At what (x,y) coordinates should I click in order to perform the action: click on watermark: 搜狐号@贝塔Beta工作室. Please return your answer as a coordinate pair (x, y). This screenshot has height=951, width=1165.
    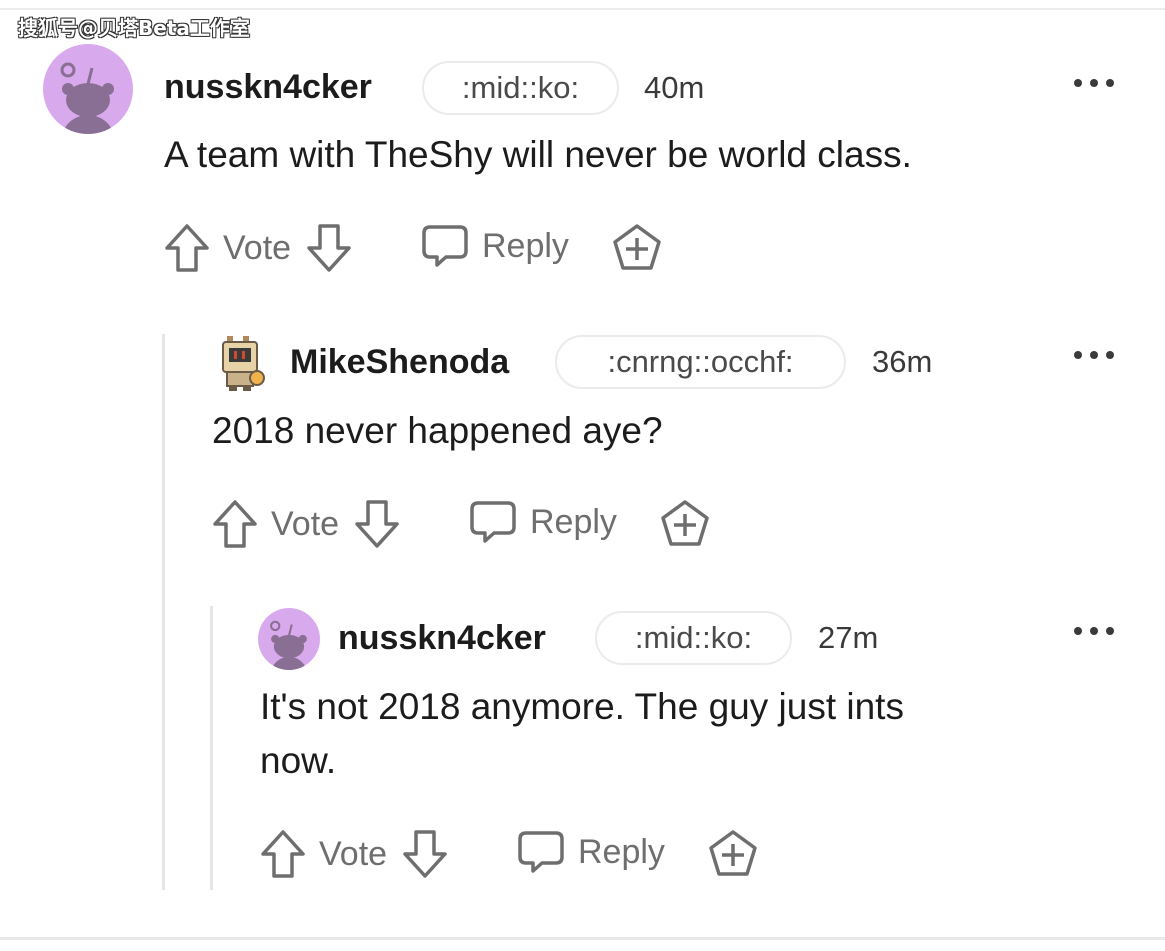
    Looking at the image, I should click on (134, 28).